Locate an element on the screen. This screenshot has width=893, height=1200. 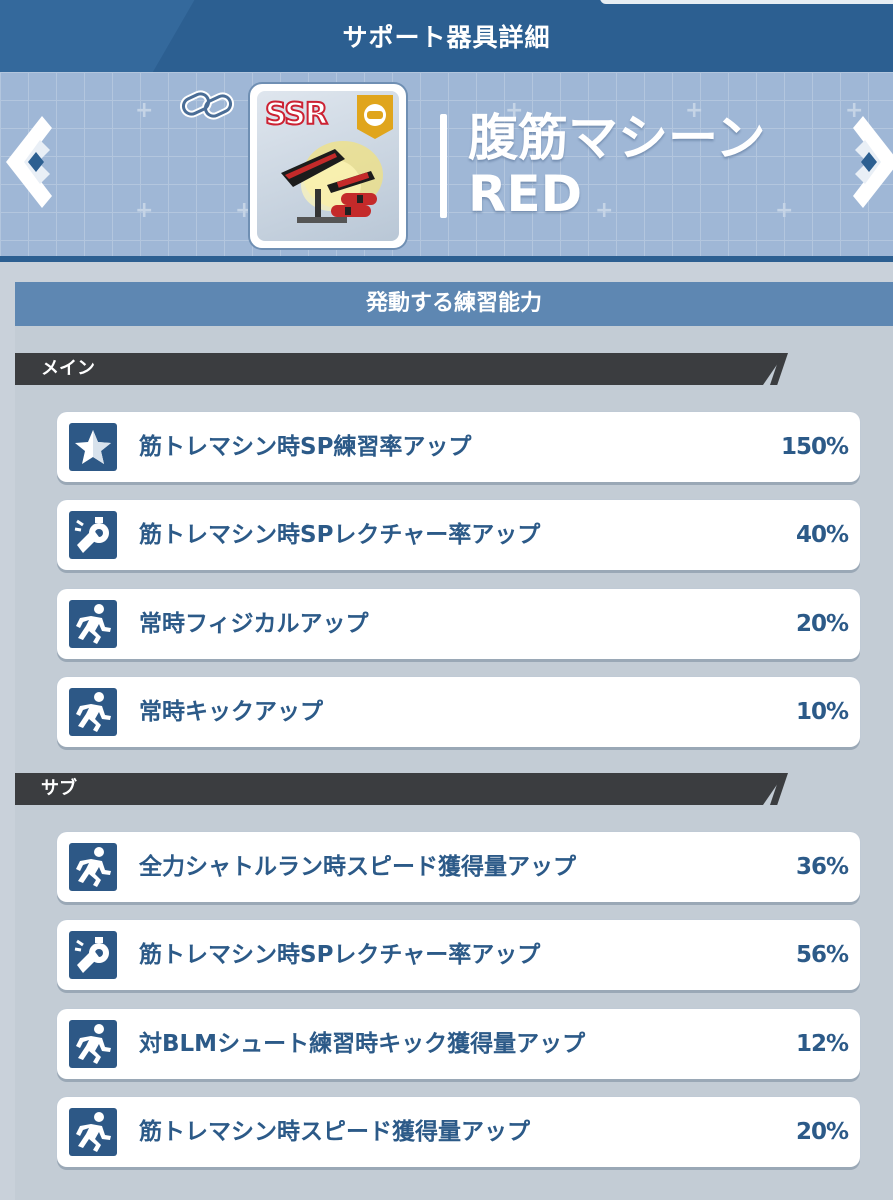
ability-value: 56% is located at coordinates (822, 955).